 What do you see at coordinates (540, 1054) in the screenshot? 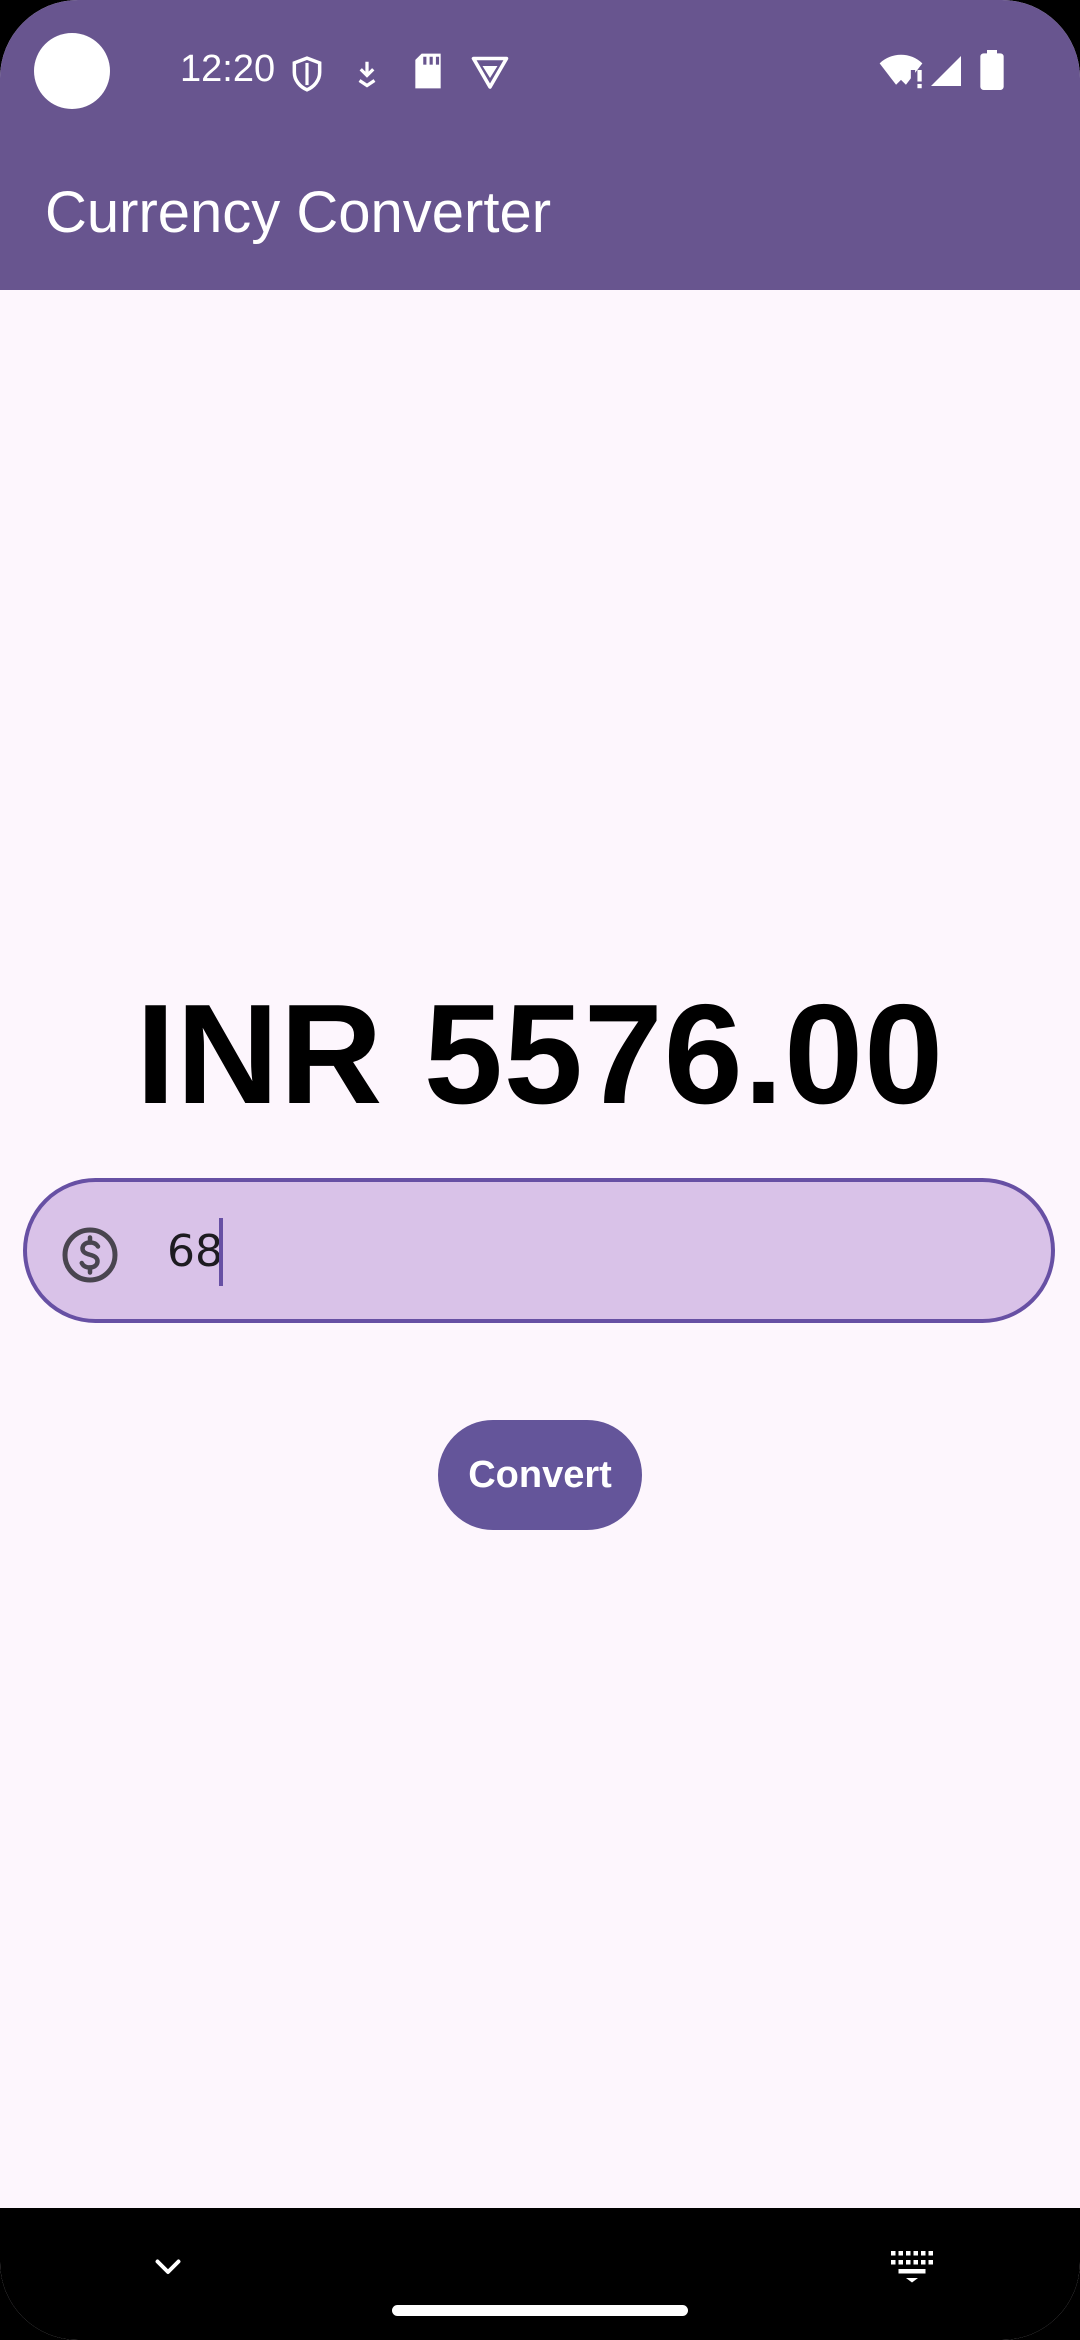
I see `conversion-result: INR 5576.00` at bounding box center [540, 1054].